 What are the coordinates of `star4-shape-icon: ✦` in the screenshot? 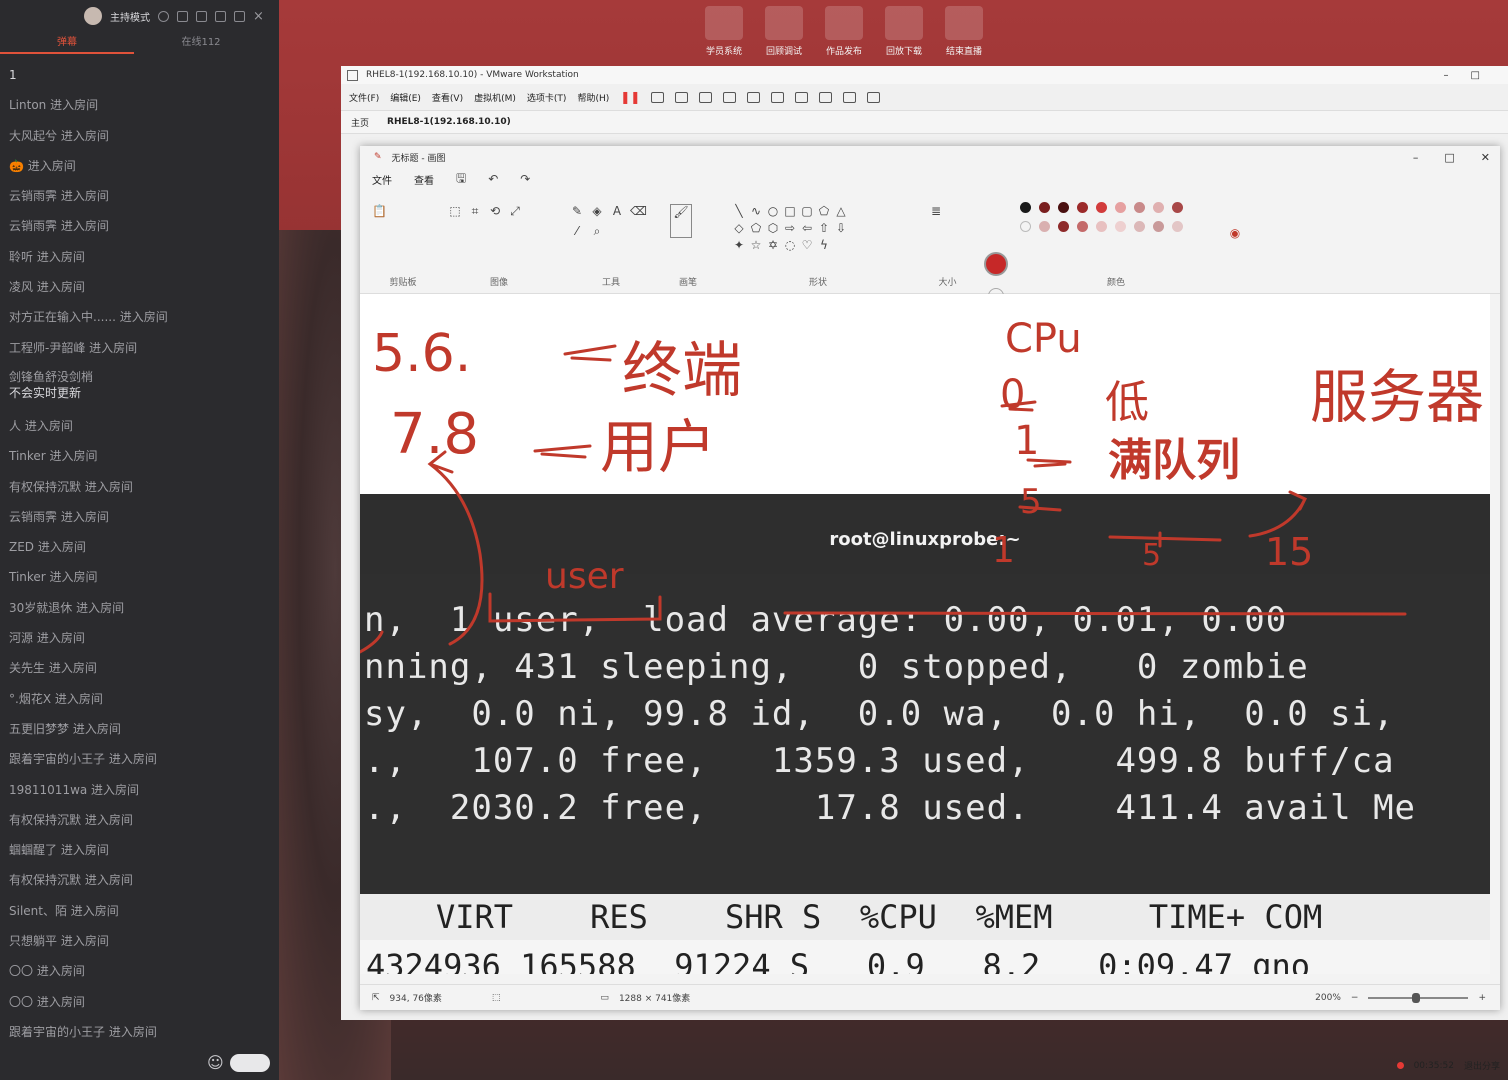 It's located at (739, 245).